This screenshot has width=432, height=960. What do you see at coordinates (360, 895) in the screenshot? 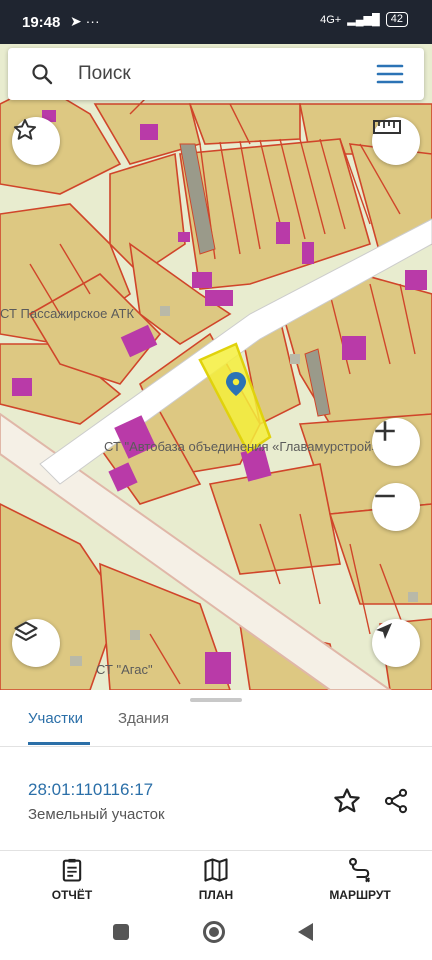
I see `route-label: МАРШРУТ` at bounding box center [360, 895].